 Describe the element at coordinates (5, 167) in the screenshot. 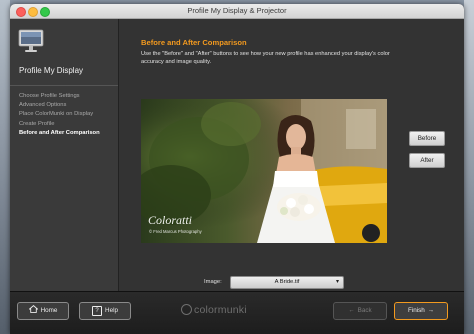

I see `desktop-background-left` at that location.